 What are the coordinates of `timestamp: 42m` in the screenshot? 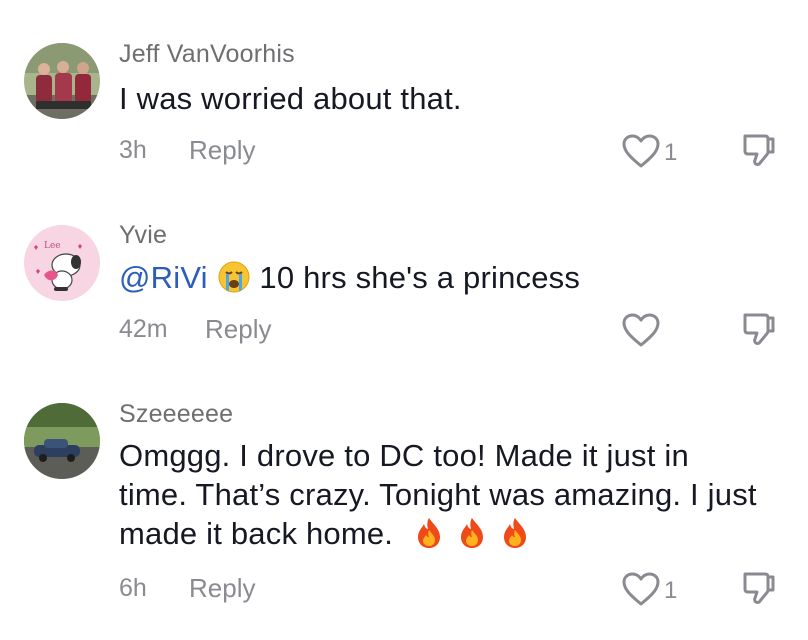 It's located at (143, 329).